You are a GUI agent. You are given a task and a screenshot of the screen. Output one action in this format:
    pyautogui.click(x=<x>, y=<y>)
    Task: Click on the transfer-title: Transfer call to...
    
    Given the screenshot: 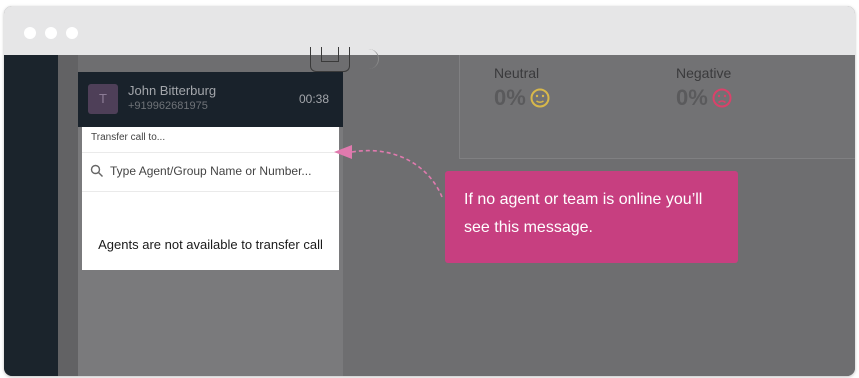 What is the action you would take?
    pyautogui.click(x=128, y=137)
    